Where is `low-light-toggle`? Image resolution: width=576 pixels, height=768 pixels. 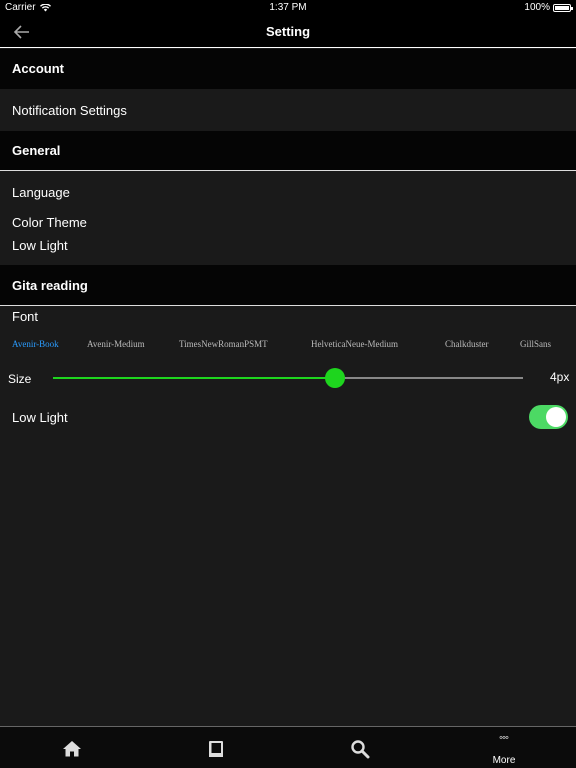
low-light-toggle is located at coordinates (548, 417).